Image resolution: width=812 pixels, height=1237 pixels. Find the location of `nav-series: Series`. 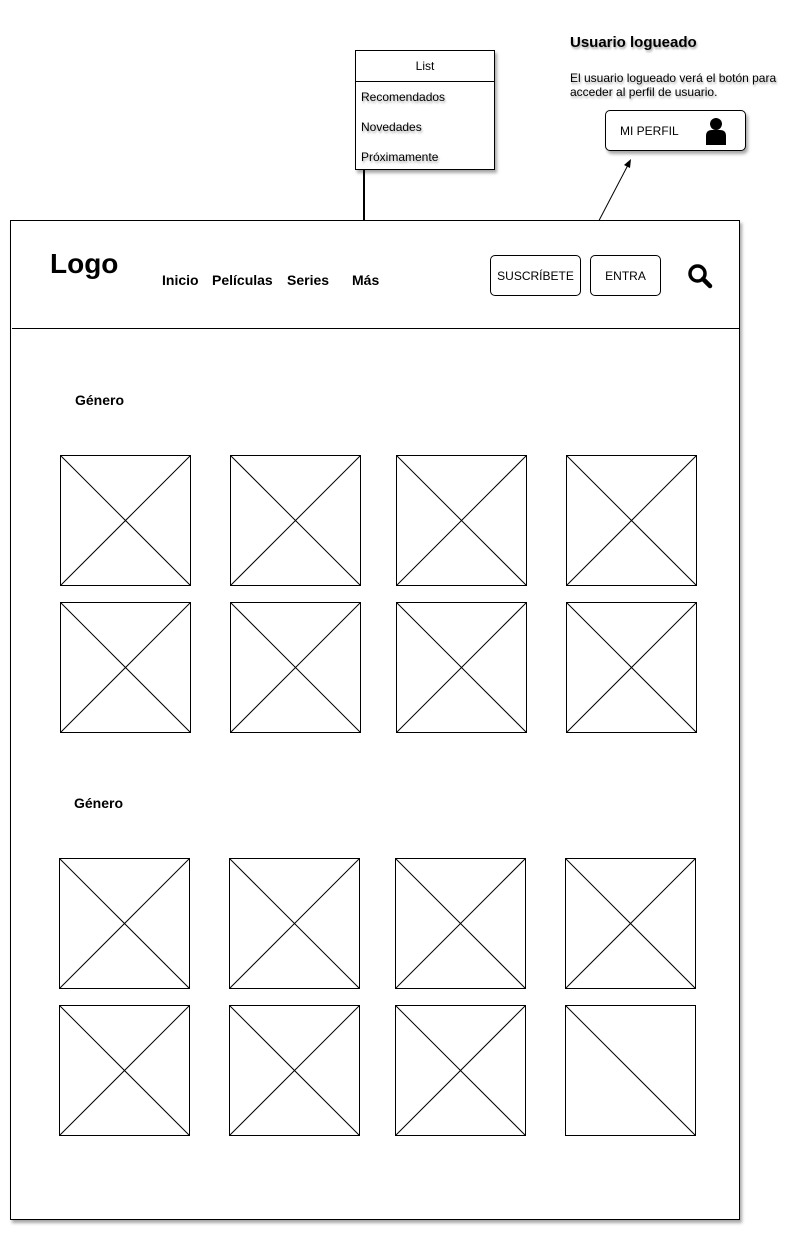

nav-series: Series is located at coordinates (308, 280).